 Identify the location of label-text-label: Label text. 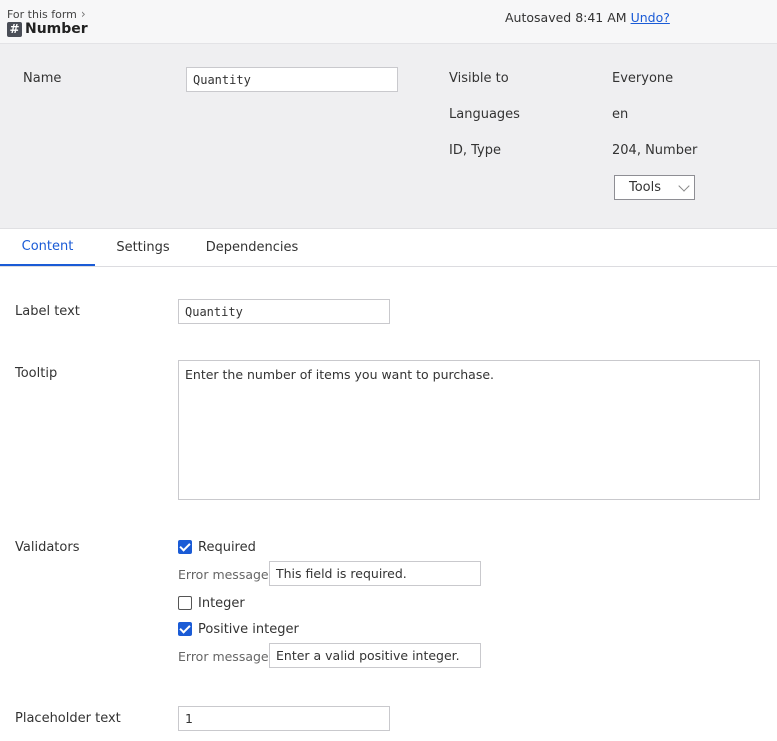
(47, 311).